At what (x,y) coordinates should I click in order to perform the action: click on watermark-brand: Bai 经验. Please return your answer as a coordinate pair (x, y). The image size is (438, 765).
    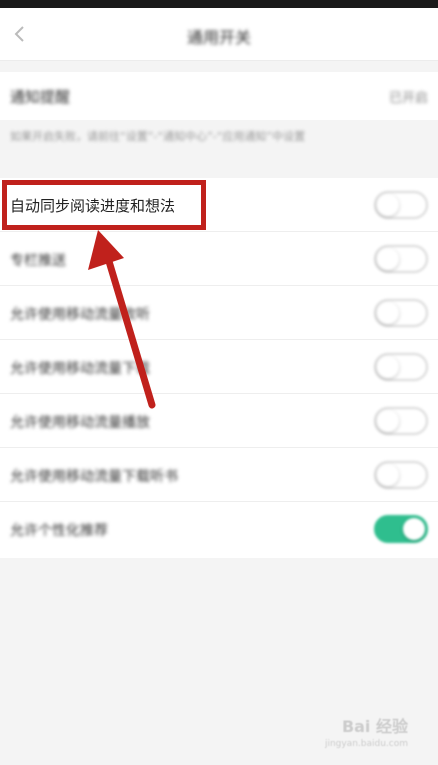
    Looking at the image, I should click on (374, 726).